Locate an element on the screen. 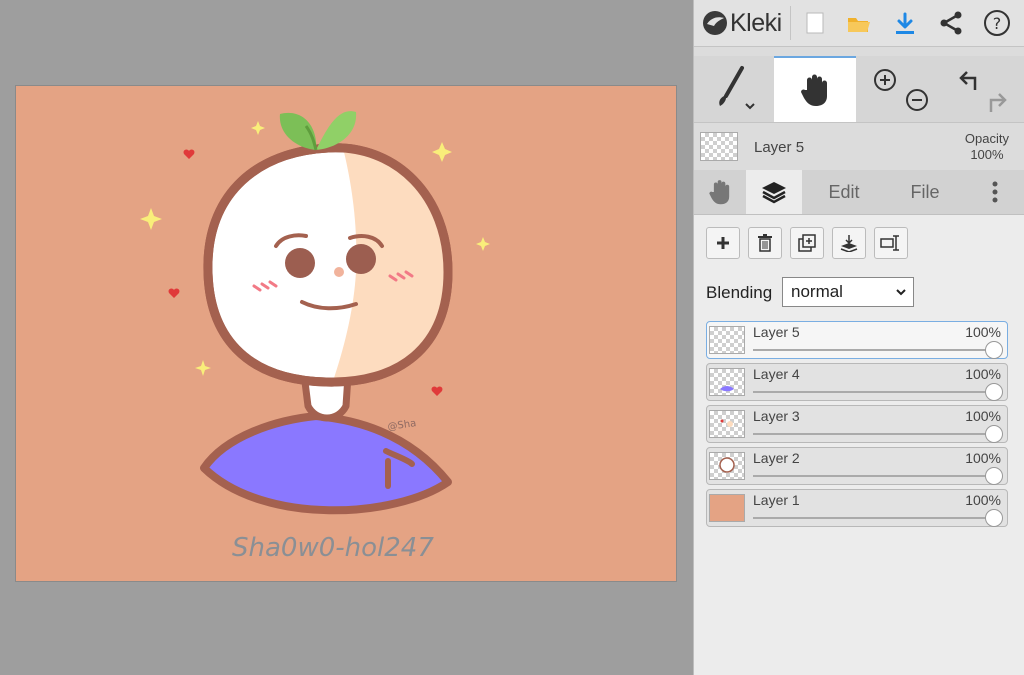  undo-icon is located at coordinates (968, 80).